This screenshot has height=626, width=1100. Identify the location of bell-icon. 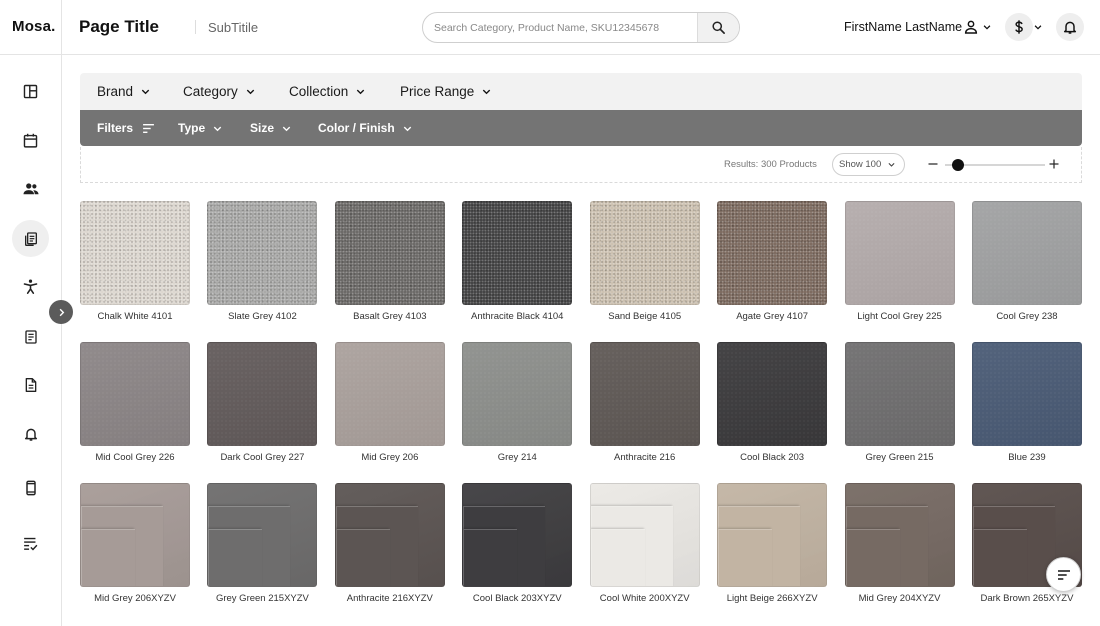
(1070, 27).